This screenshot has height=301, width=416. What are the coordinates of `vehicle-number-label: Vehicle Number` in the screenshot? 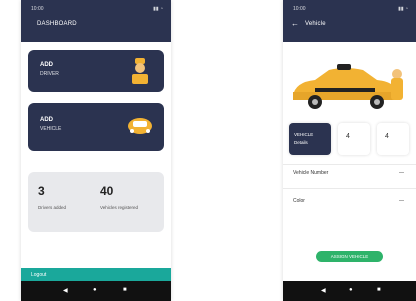 It's located at (311, 173).